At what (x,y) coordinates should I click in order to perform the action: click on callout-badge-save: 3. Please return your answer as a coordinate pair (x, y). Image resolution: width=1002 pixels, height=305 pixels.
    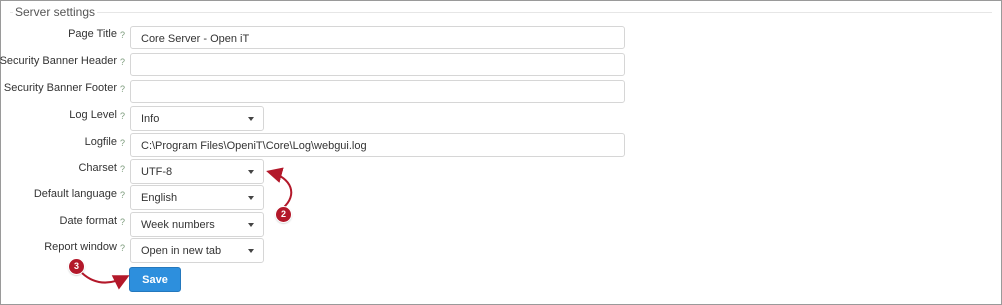
    Looking at the image, I should click on (76, 266).